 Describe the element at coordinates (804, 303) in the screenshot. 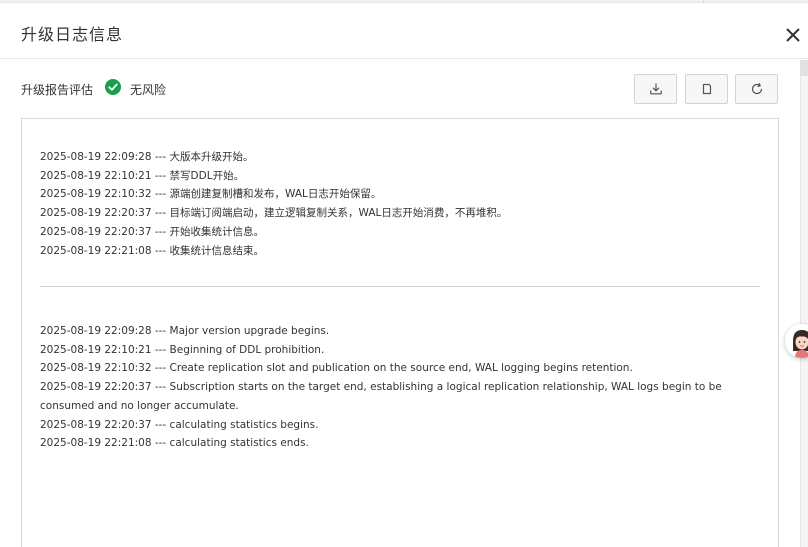

I see `vertical-scrollbar` at that location.